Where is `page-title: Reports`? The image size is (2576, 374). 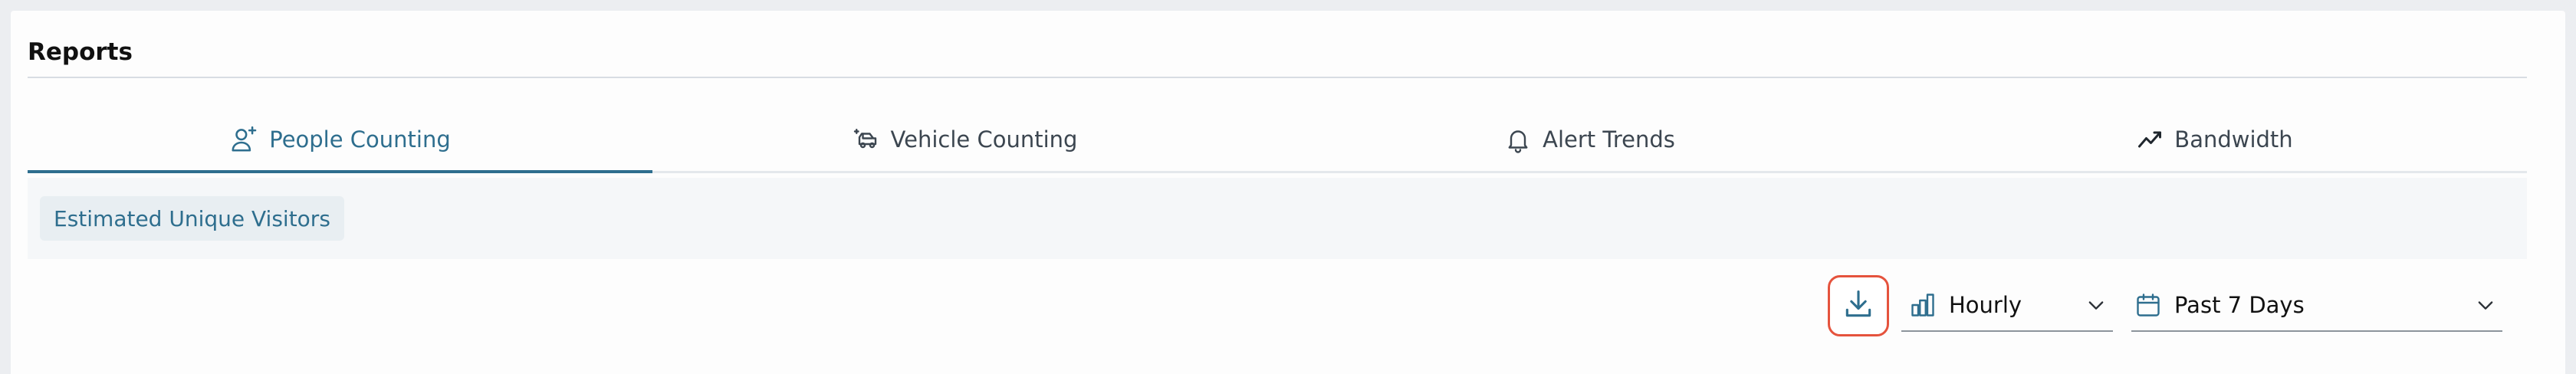 page-title: Reports is located at coordinates (80, 52).